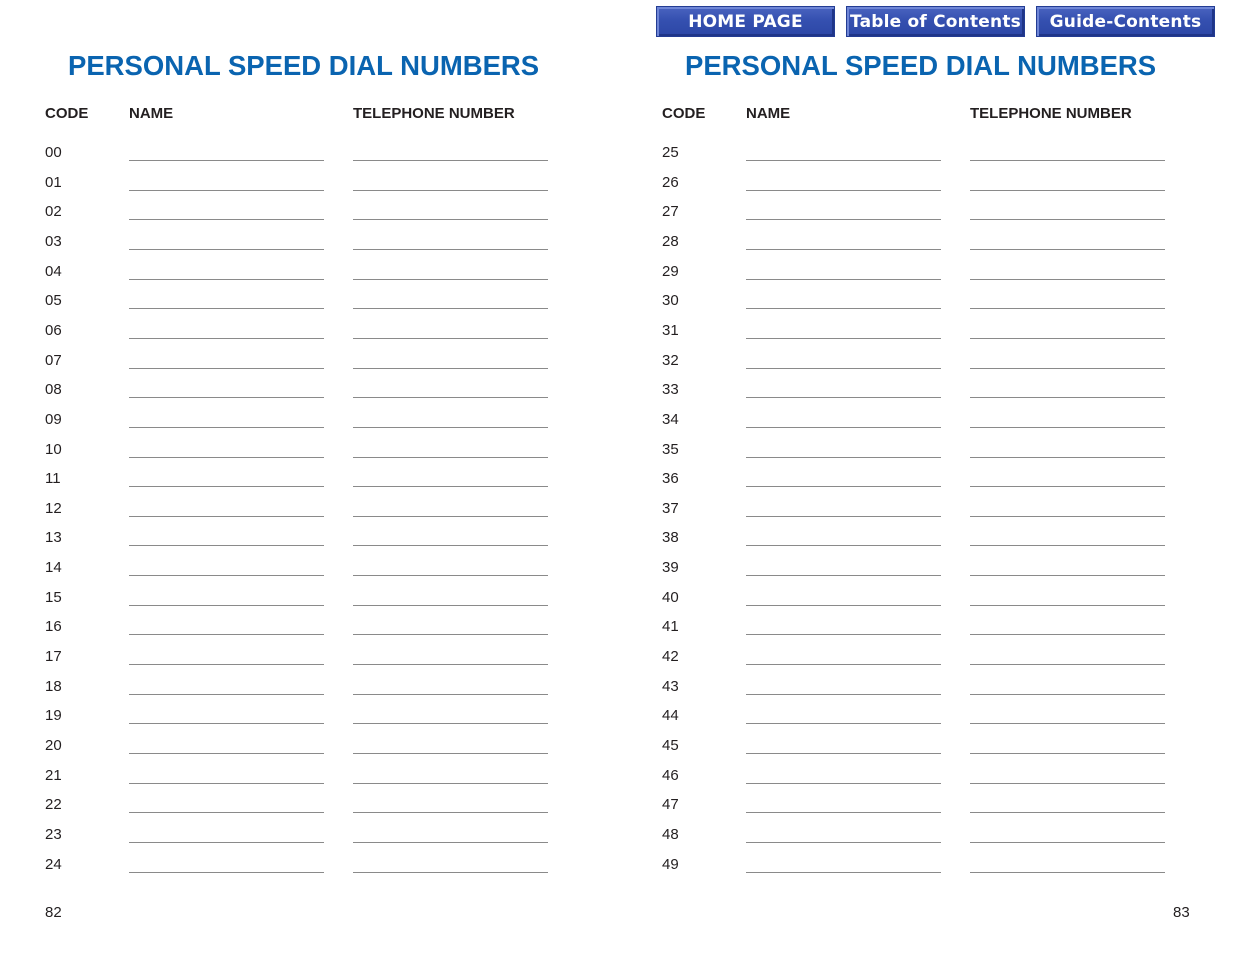  What do you see at coordinates (53, 330) in the screenshot?
I see `speed-dial-code: 06` at bounding box center [53, 330].